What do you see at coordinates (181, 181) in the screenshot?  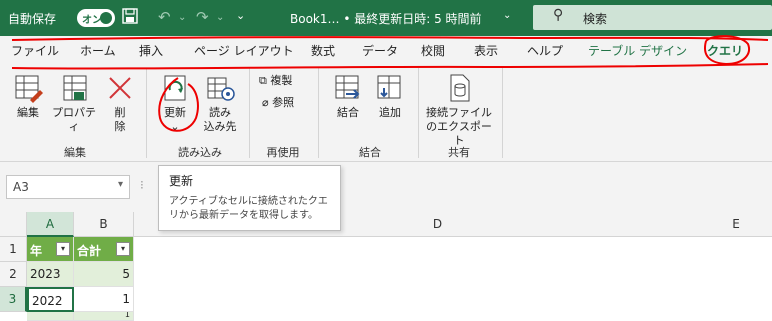 I see `tooltip-title: 更新` at bounding box center [181, 181].